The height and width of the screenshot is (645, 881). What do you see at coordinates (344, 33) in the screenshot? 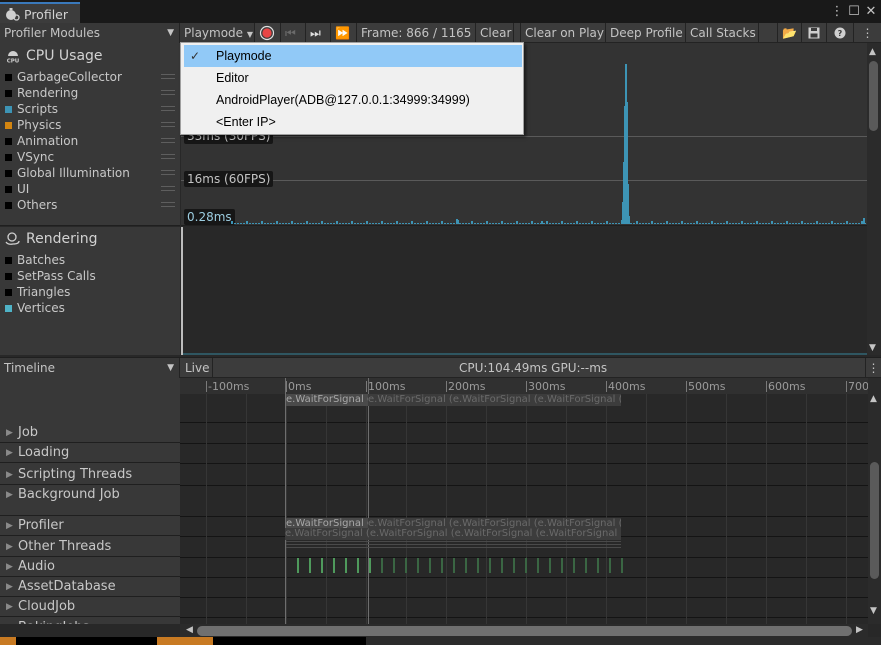
I see `current-frame-button: ⏩` at bounding box center [344, 33].